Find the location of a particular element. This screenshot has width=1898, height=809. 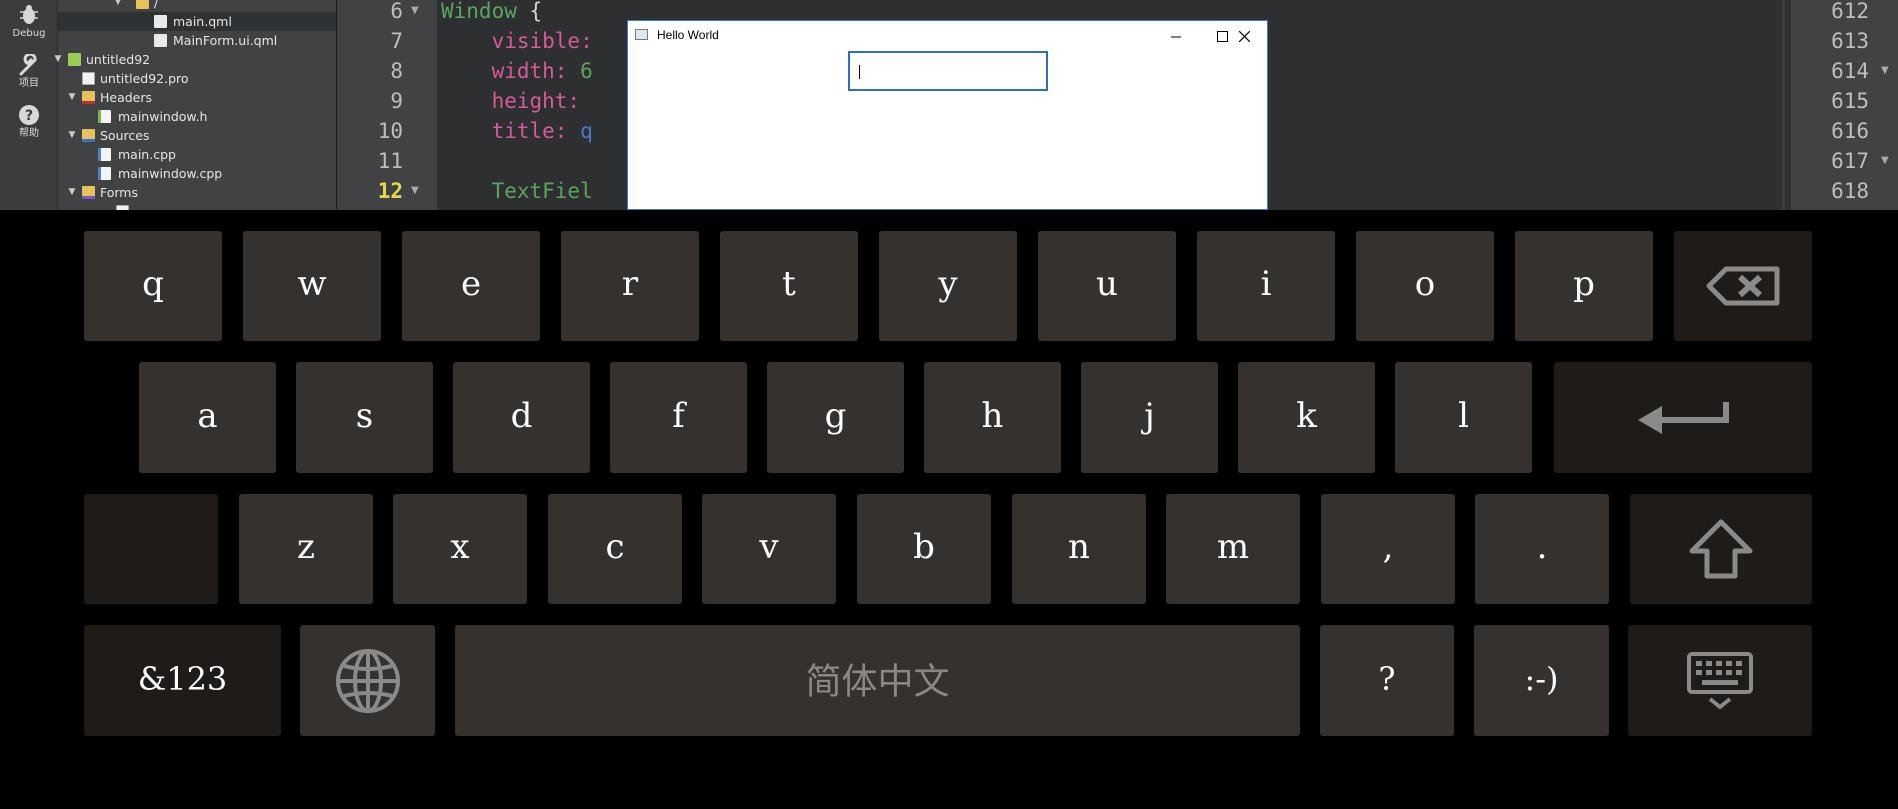

key-q: q is located at coordinates (153, 286).